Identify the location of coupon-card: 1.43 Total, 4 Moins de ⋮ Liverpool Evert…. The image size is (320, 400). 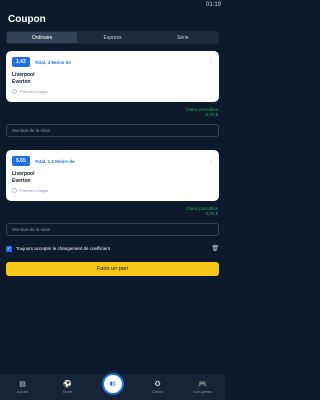
(112, 76).